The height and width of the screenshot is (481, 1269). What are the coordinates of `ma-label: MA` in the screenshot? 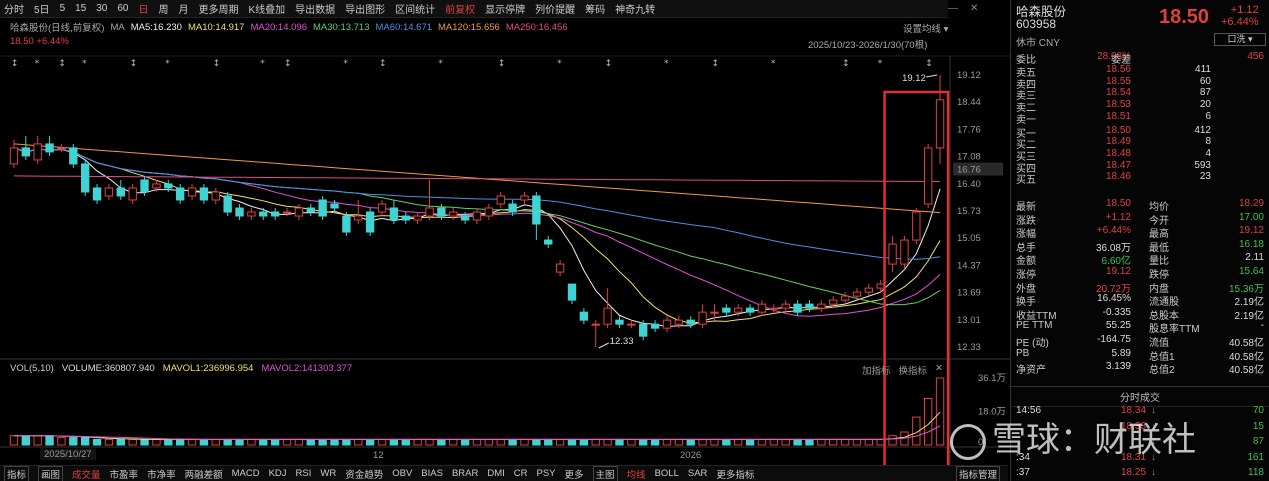 It's located at (117, 27).